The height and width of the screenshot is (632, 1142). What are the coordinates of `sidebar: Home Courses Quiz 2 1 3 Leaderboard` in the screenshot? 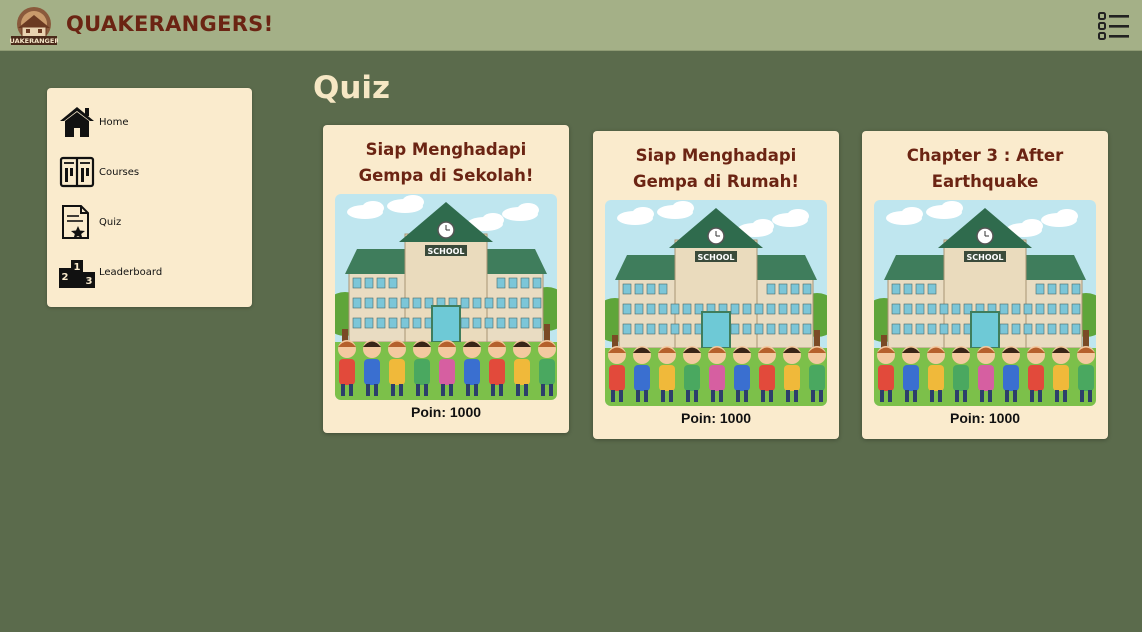 It's located at (149, 197).